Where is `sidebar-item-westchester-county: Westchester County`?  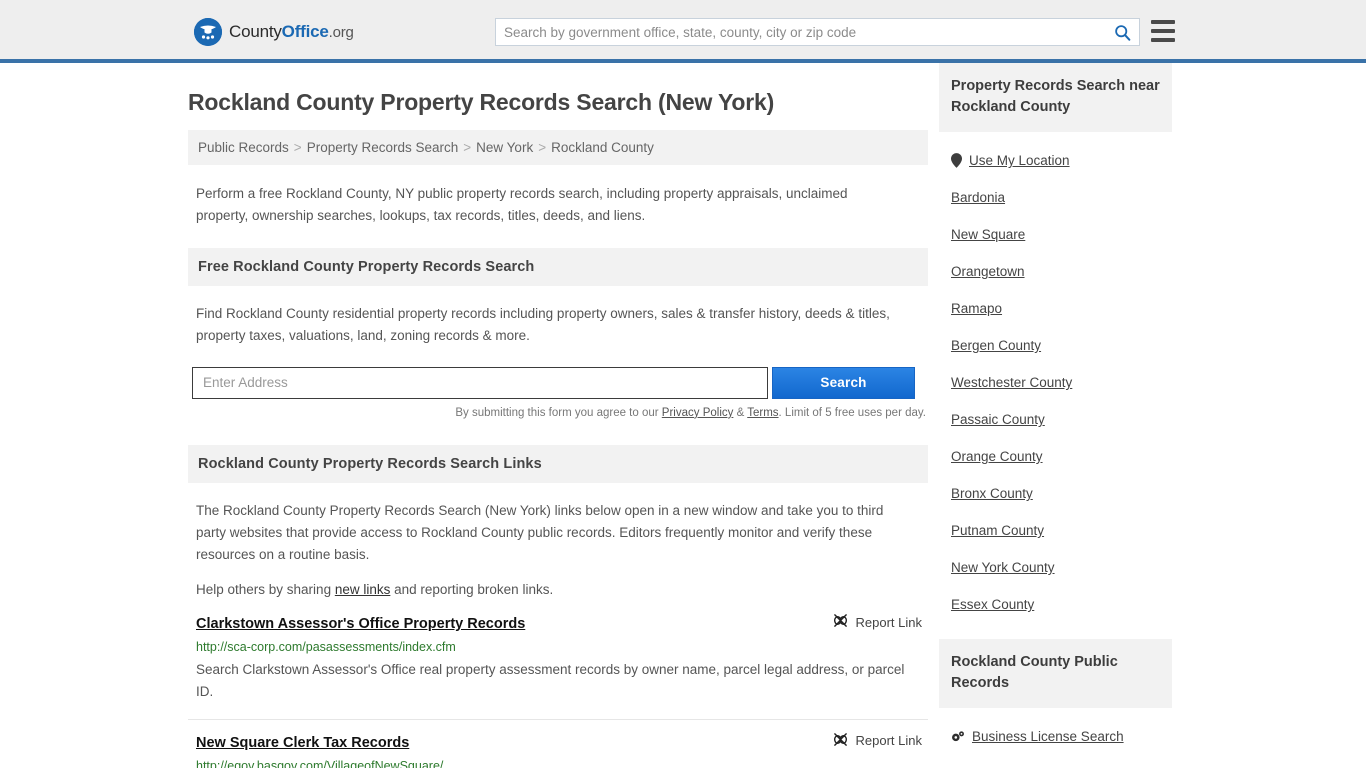
sidebar-item-westchester-county: Westchester County is located at coordinates (1061, 382).